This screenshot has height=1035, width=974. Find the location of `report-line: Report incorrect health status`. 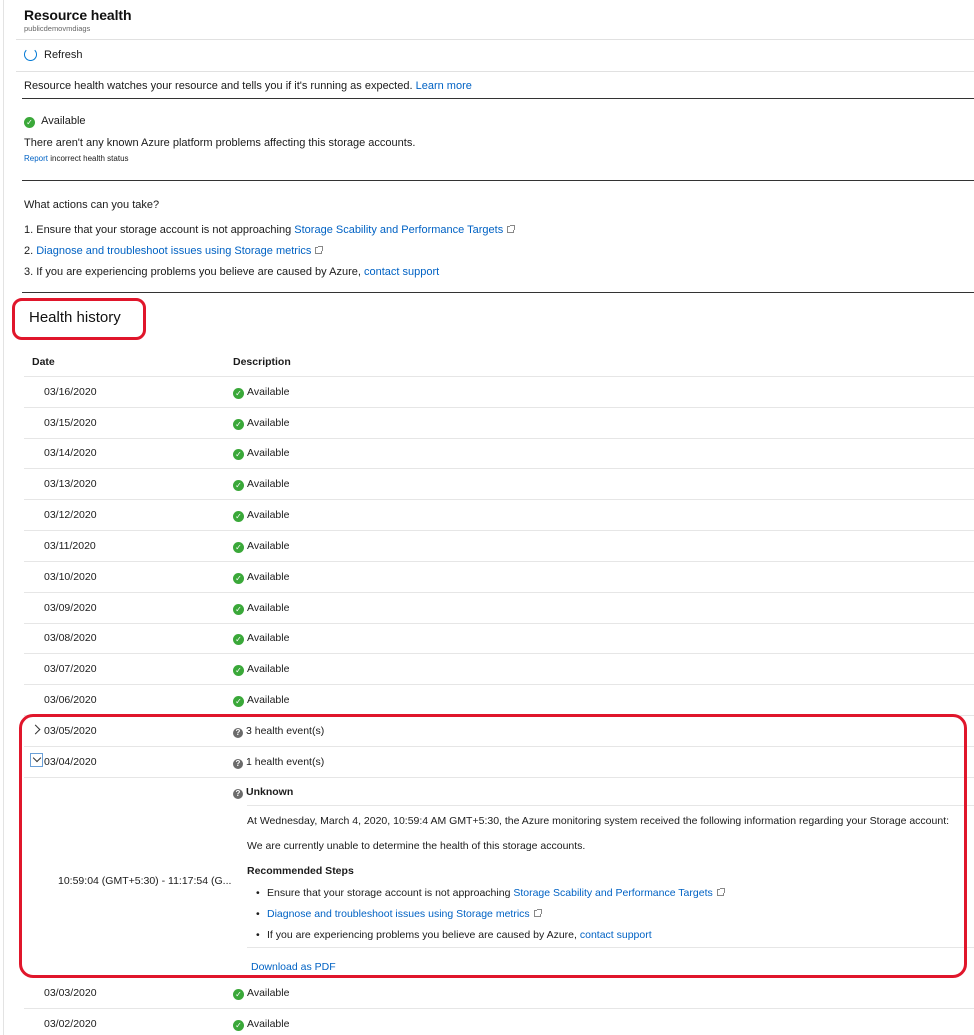

report-line: Report incorrect health status is located at coordinates (219, 158).